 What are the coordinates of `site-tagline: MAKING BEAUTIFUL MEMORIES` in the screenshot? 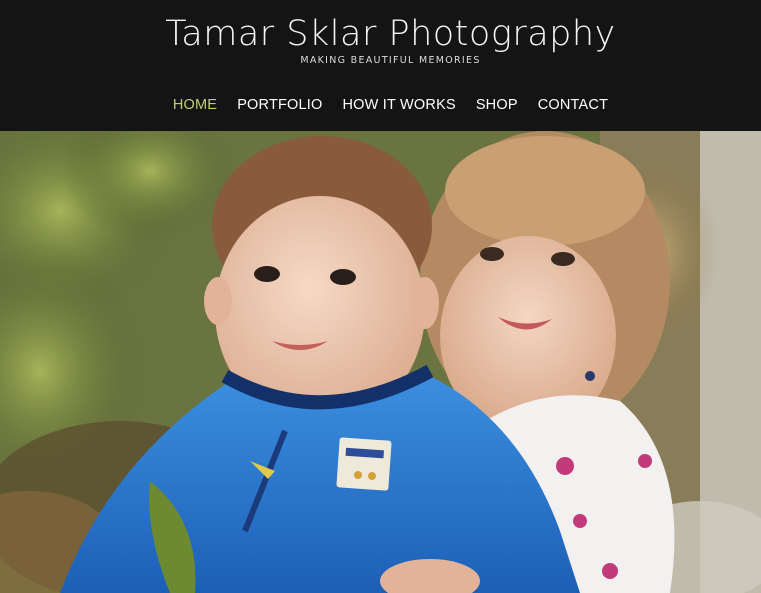 It's located at (390, 60).